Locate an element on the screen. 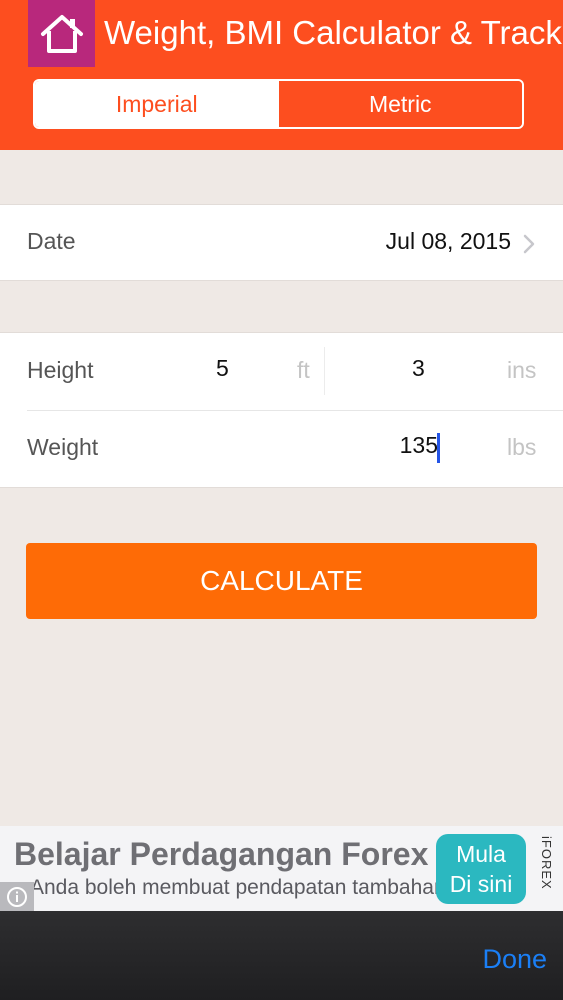 This screenshot has height=1000, width=563. weight-label: Weight is located at coordinates (63, 447).